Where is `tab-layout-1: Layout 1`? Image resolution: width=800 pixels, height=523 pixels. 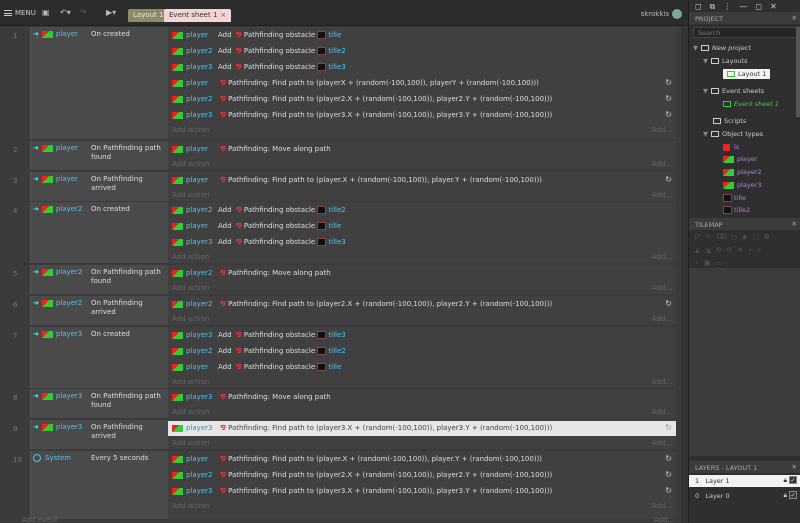 tab-layout-1: Layout 1 is located at coordinates (148, 15).